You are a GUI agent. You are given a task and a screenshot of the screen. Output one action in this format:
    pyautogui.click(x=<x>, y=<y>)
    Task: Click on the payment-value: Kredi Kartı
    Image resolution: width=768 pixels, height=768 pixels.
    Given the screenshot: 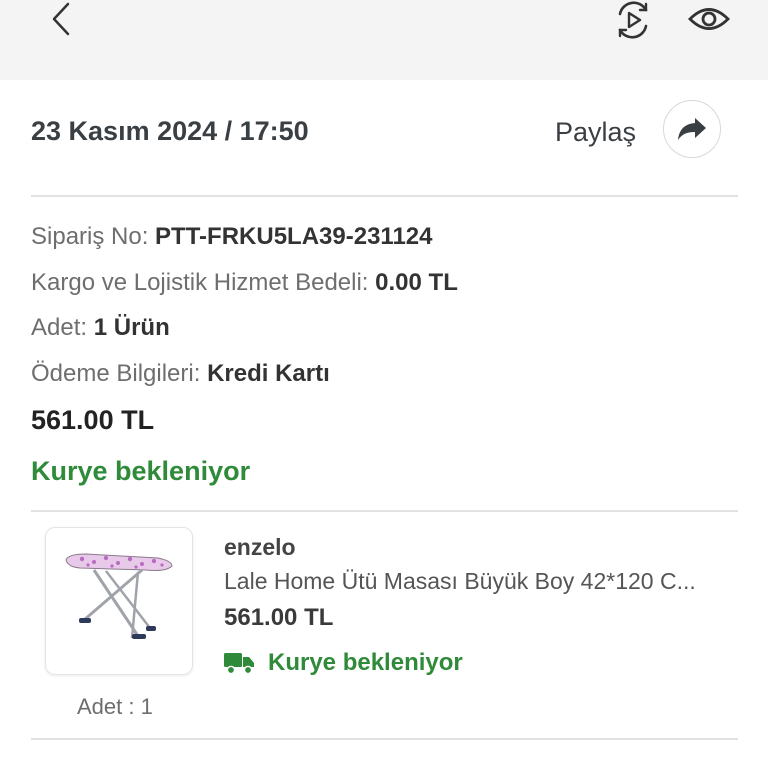 What is the action you would take?
    pyautogui.click(x=268, y=373)
    